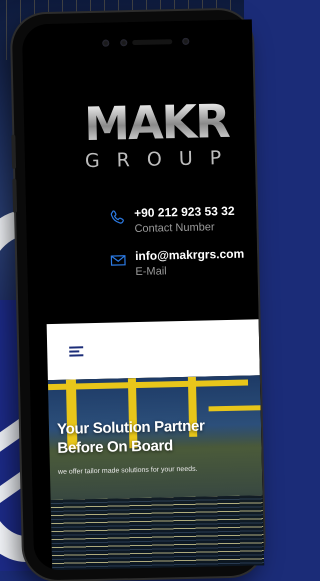 This screenshot has width=320, height=581. What do you see at coordinates (76, 351) in the screenshot?
I see `hamburger-menu-icon` at bounding box center [76, 351].